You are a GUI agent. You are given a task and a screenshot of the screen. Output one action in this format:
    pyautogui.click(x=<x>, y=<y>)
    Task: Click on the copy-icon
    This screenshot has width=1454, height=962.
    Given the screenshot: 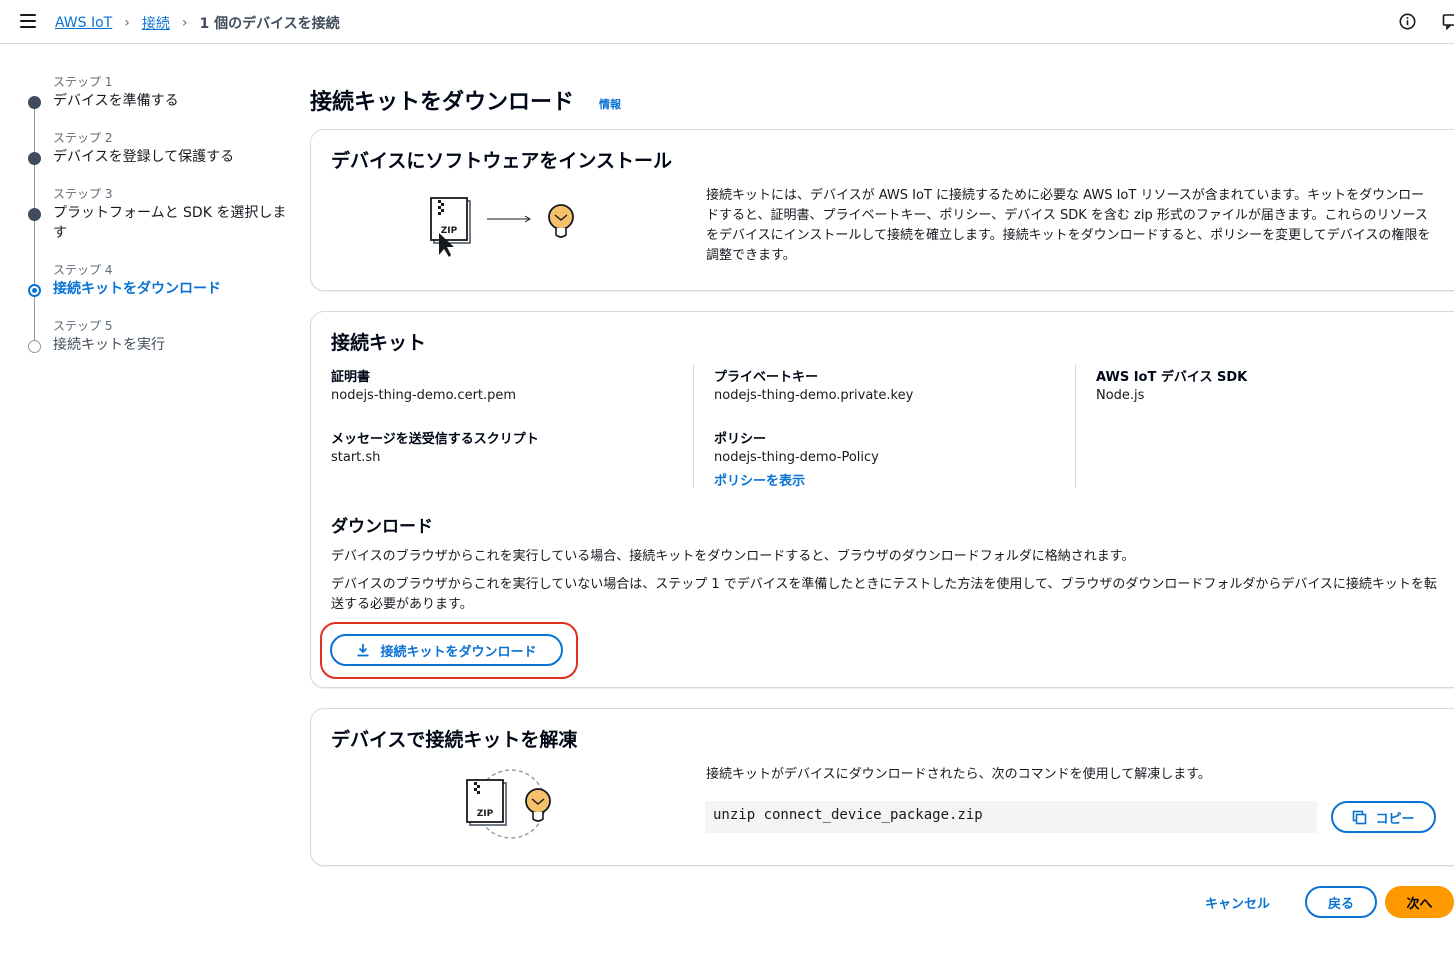 What is the action you would take?
    pyautogui.click(x=1360, y=817)
    